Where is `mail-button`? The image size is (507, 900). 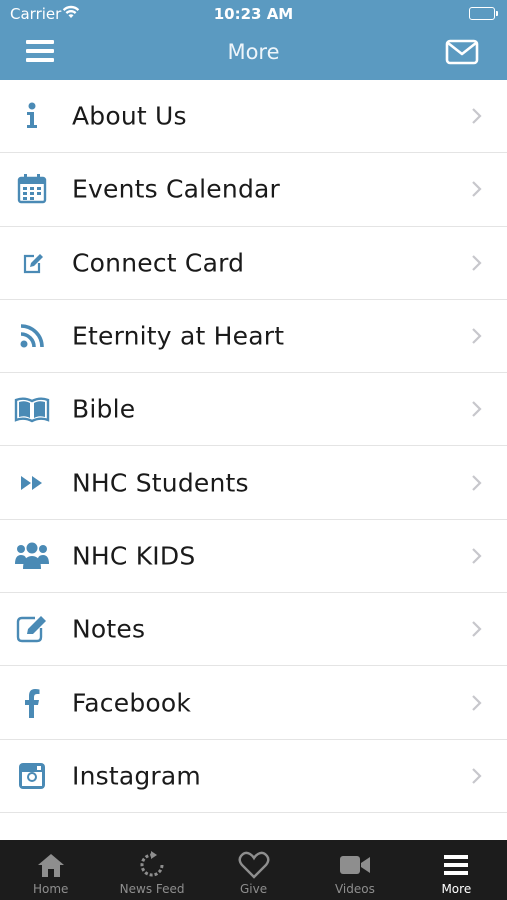
mail-button is located at coordinates (462, 52).